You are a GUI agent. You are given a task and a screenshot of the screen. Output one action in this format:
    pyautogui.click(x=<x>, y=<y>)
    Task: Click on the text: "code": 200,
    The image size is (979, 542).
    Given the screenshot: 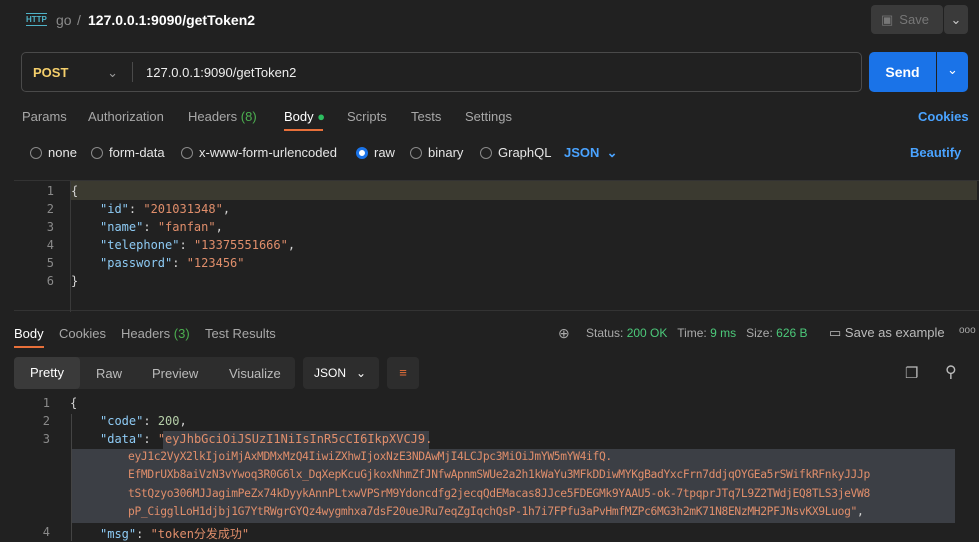 What is the action you would take?
    pyautogui.click(x=143, y=421)
    